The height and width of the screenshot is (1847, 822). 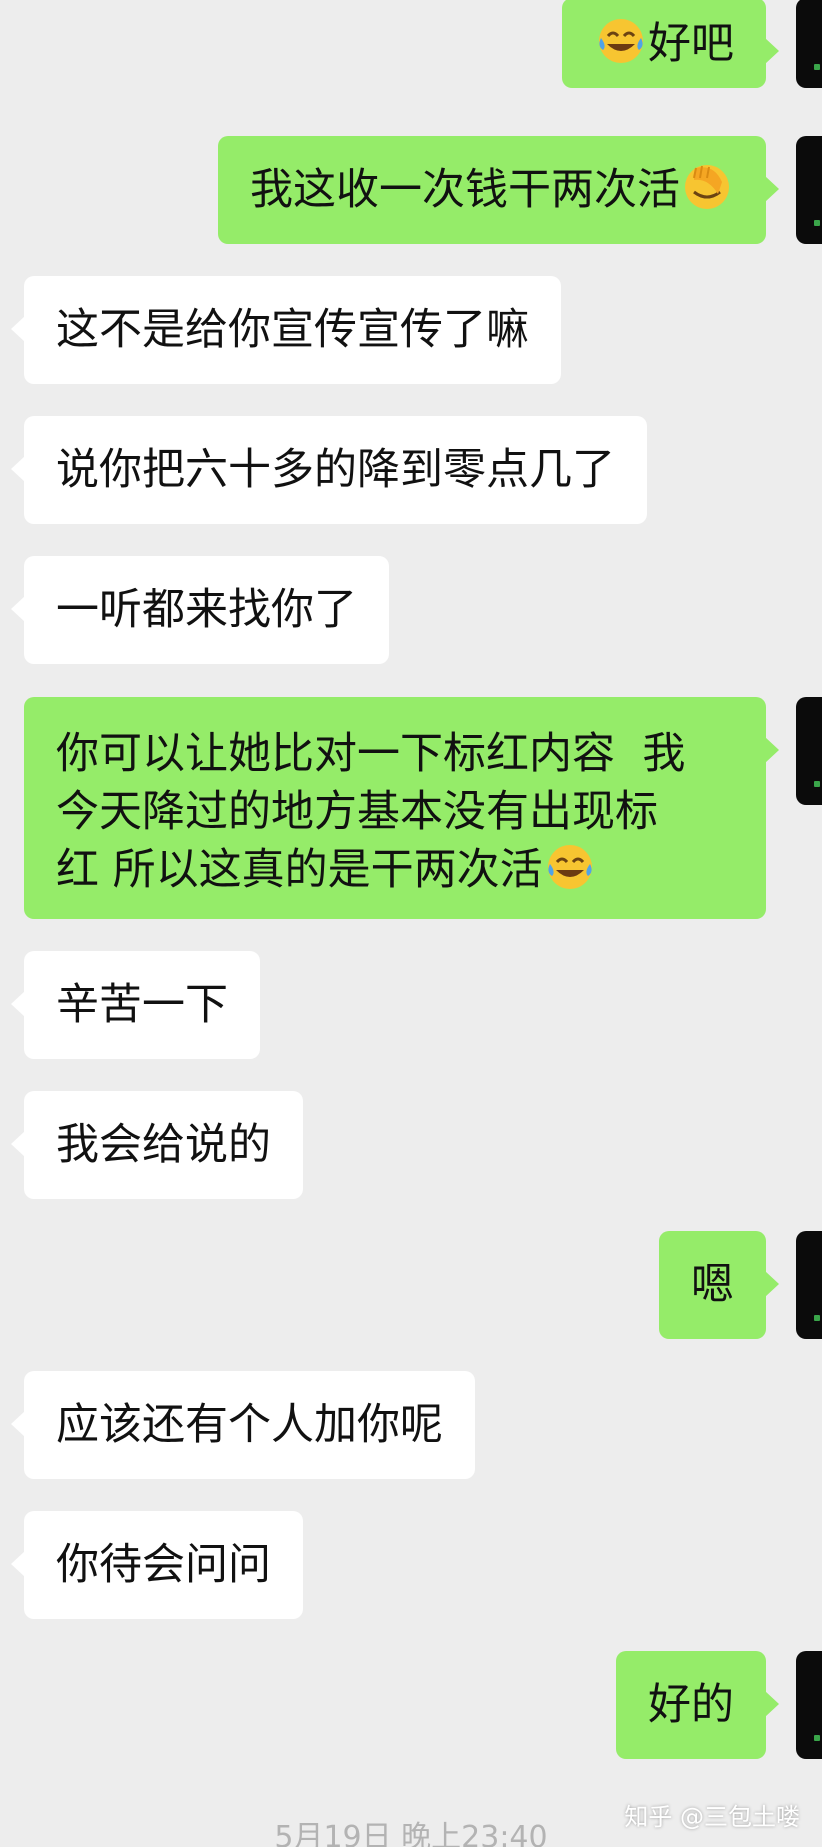 I want to click on incoming-message-bubble: 一听都来找你了, so click(x=200, y=610).